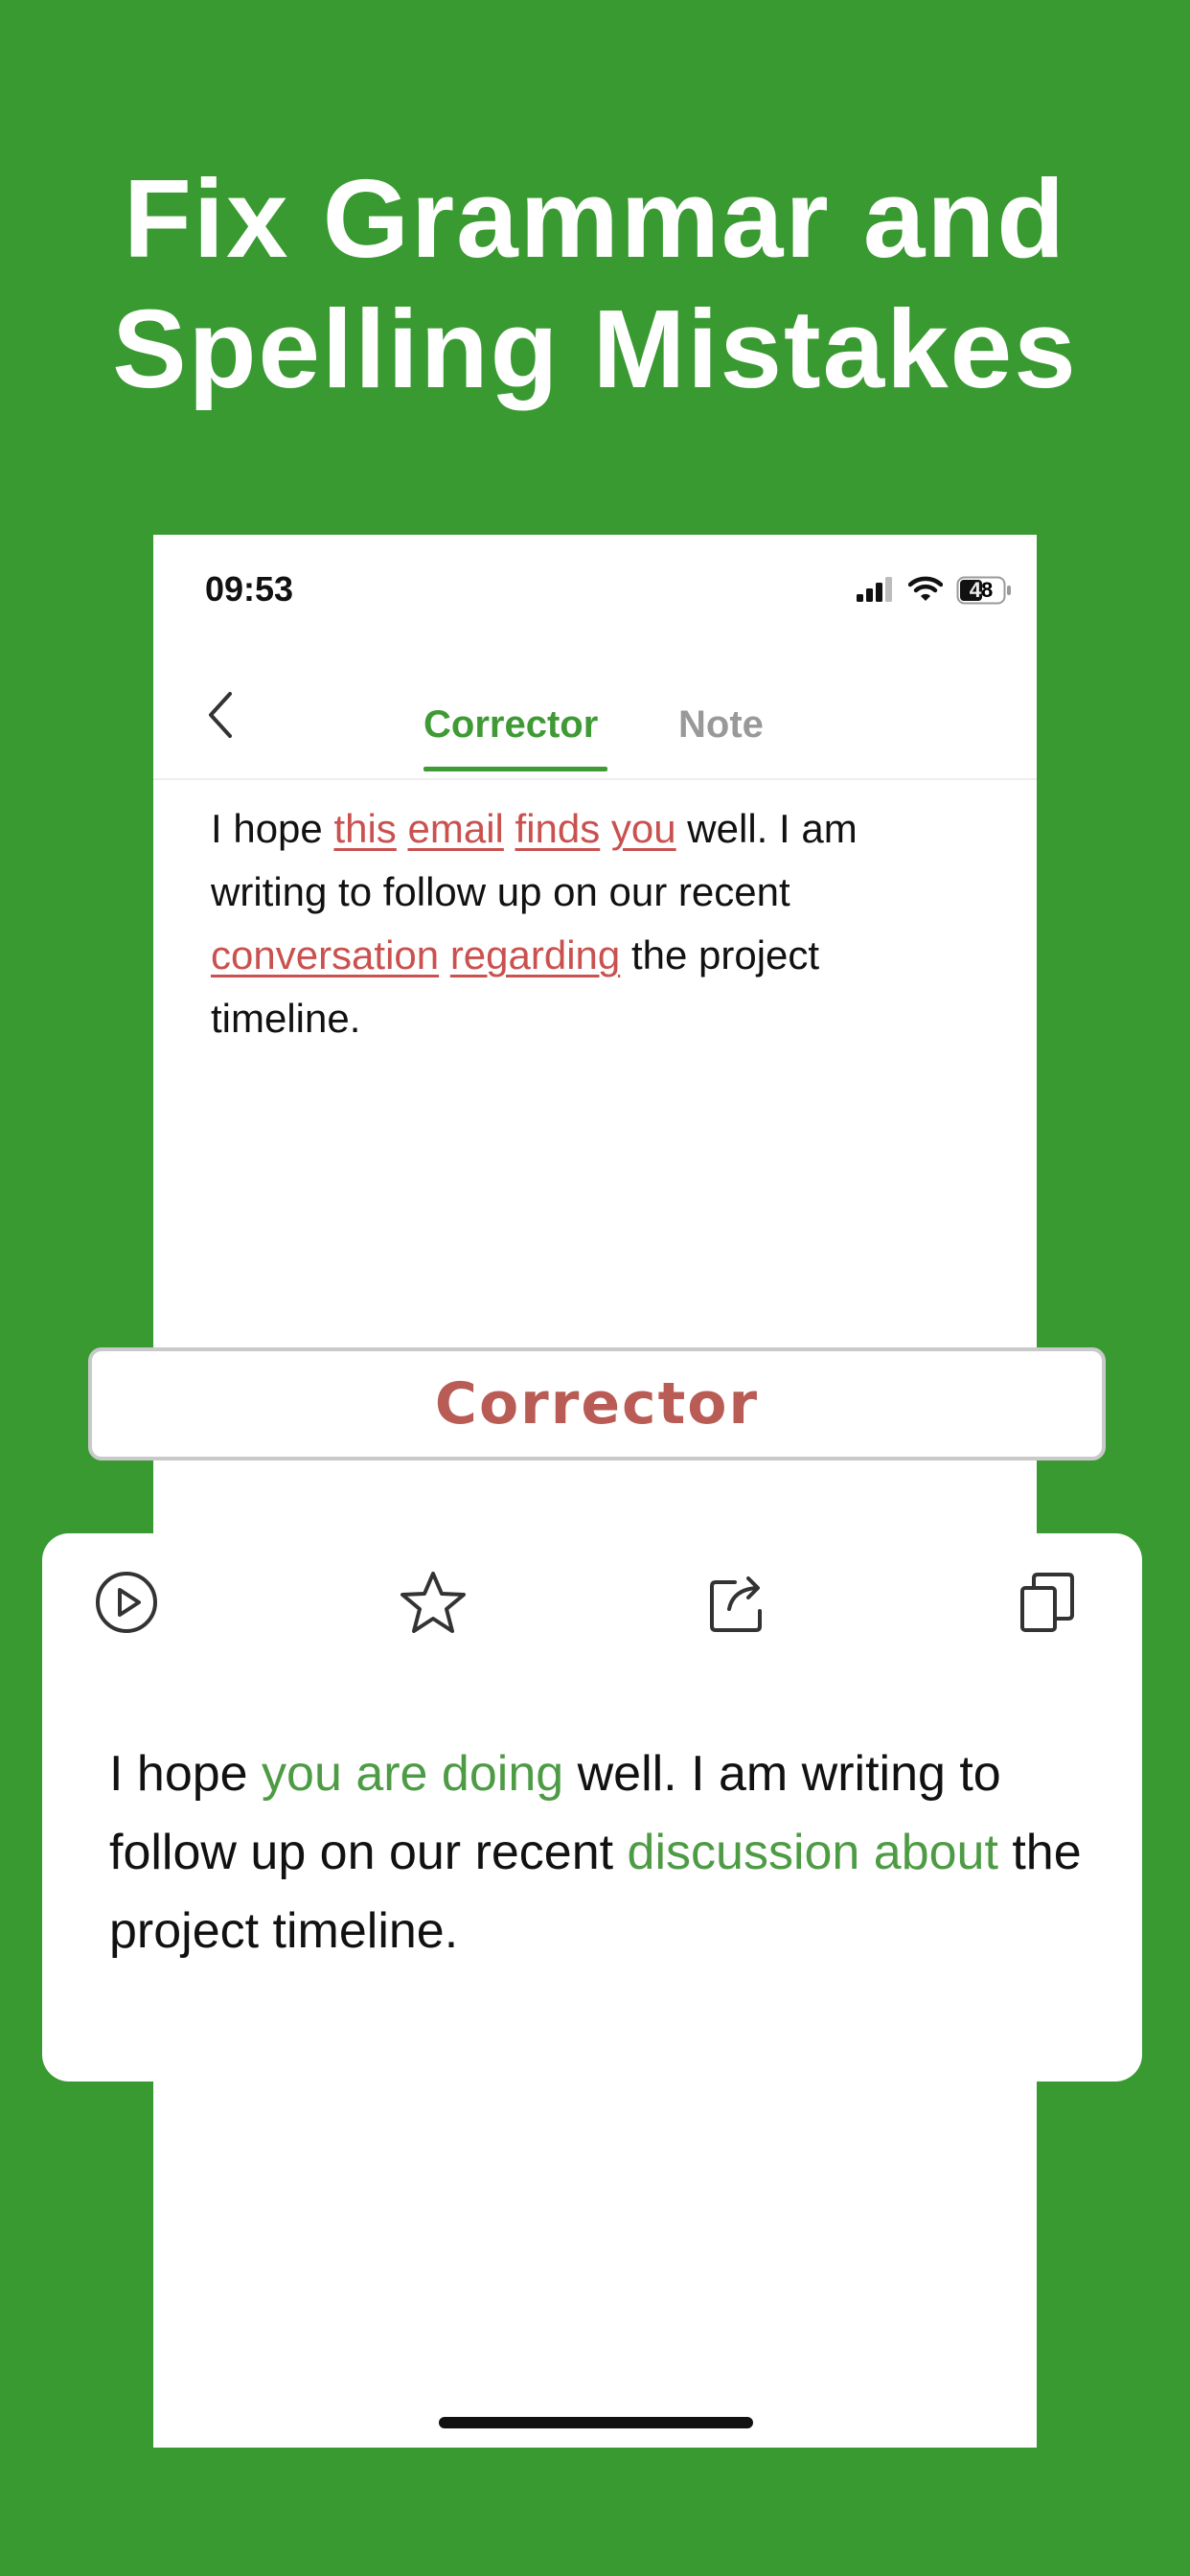 The image size is (1190, 2576). Describe the element at coordinates (736, 1604) in the screenshot. I see `share-icon` at that location.